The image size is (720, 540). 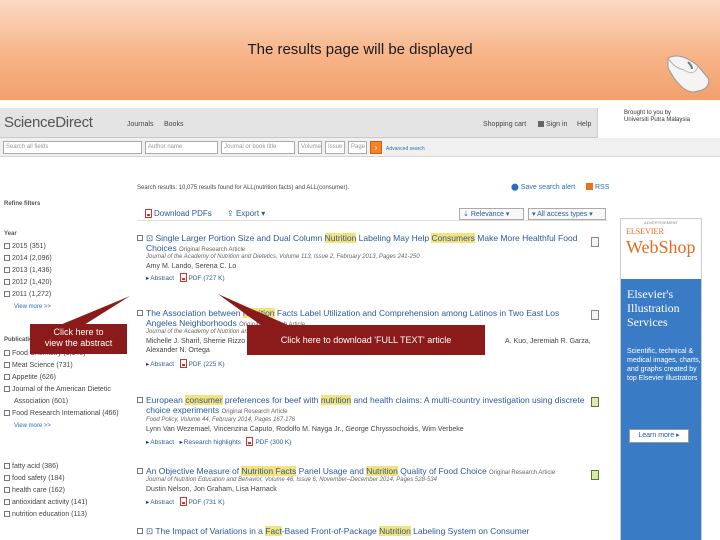 What do you see at coordinates (254, 310) in the screenshot?
I see `fulltext-callout-arrow` at bounding box center [254, 310].